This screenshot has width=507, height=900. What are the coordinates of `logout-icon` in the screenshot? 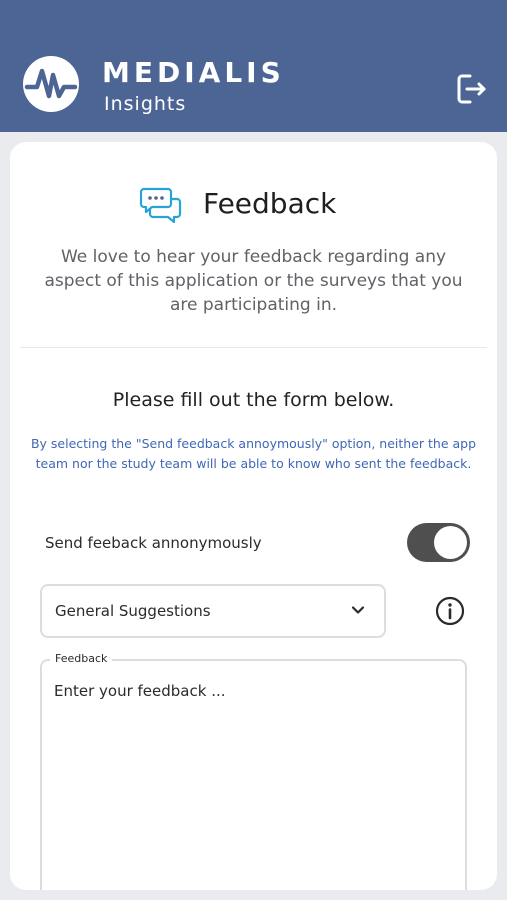 It's located at (471, 89).